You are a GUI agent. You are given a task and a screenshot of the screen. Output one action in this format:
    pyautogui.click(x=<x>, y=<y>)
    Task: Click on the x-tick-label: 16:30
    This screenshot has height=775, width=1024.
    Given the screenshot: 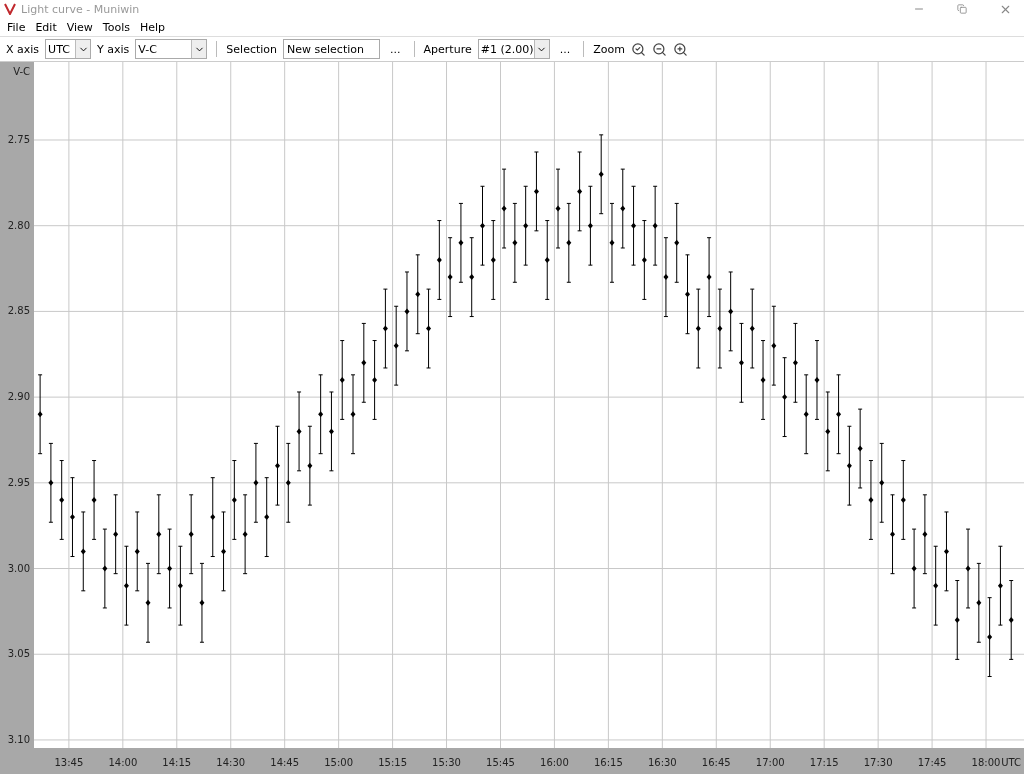 What is the action you would take?
    pyautogui.click(x=662, y=762)
    